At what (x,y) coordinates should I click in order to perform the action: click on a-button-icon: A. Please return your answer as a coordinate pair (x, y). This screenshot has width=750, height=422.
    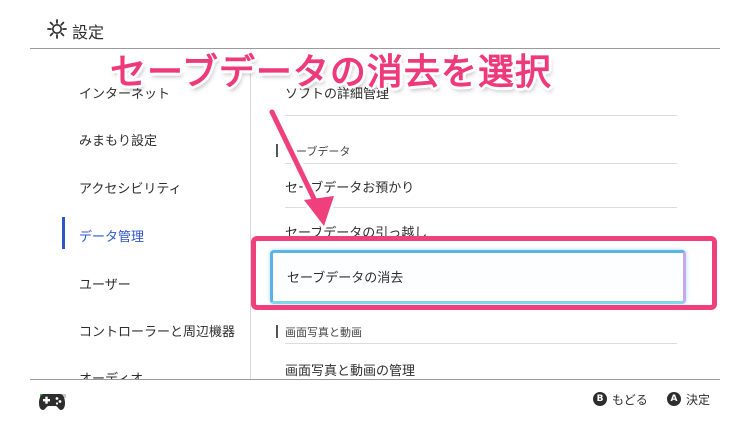
    Looking at the image, I should click on (674, 399).